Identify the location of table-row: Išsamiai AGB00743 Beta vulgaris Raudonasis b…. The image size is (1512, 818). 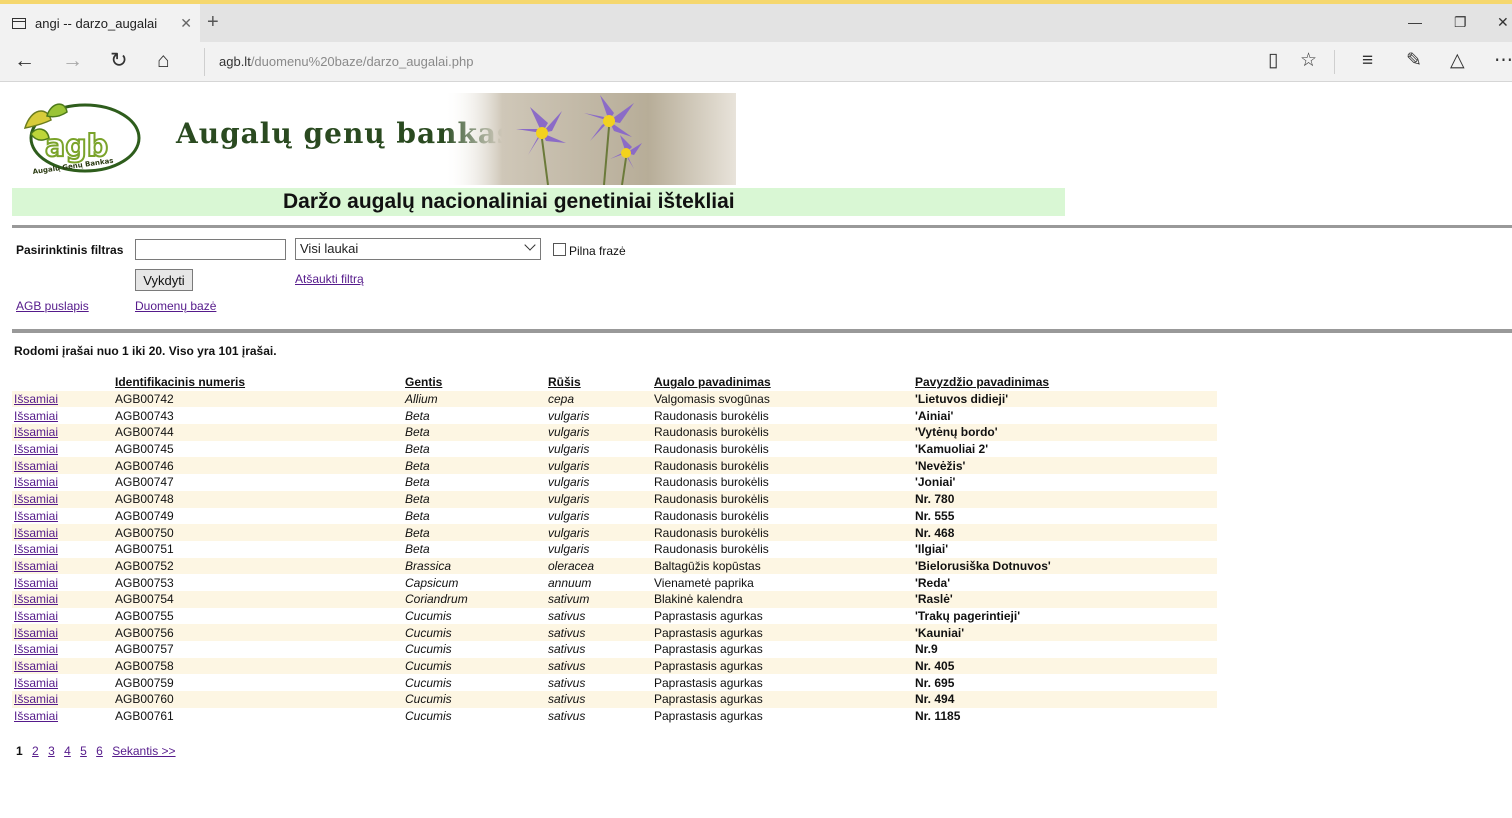
(614, 415).